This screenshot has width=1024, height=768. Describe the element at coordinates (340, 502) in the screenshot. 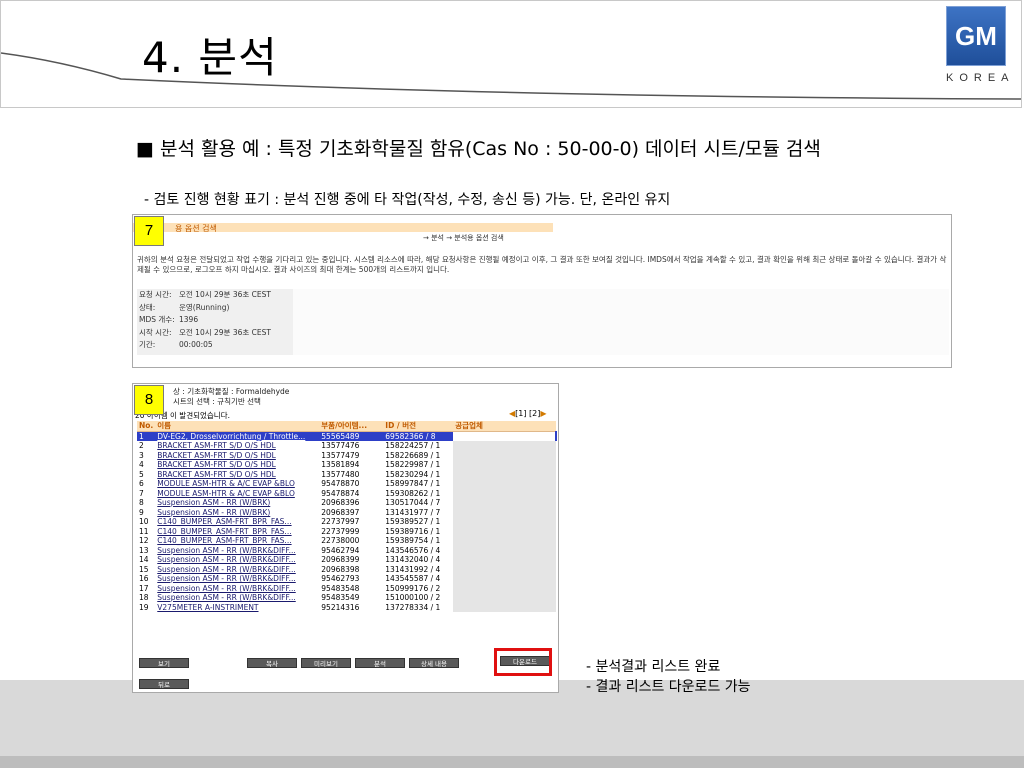

I see `cell-part: 20968396` at that location.